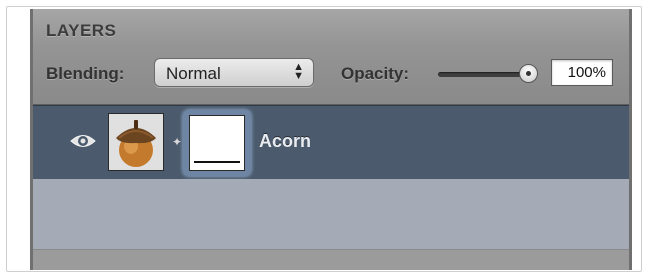 This screenshot has width=649, height=279. I want to click on acorn-icon, so click(136, 142).